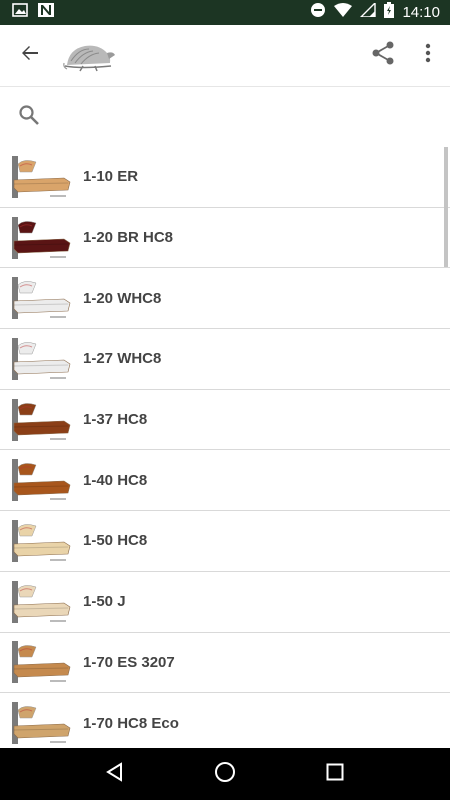  Describe the element at coordinates (389, 12) in the screenshot. I see `battery-icon` at that location.